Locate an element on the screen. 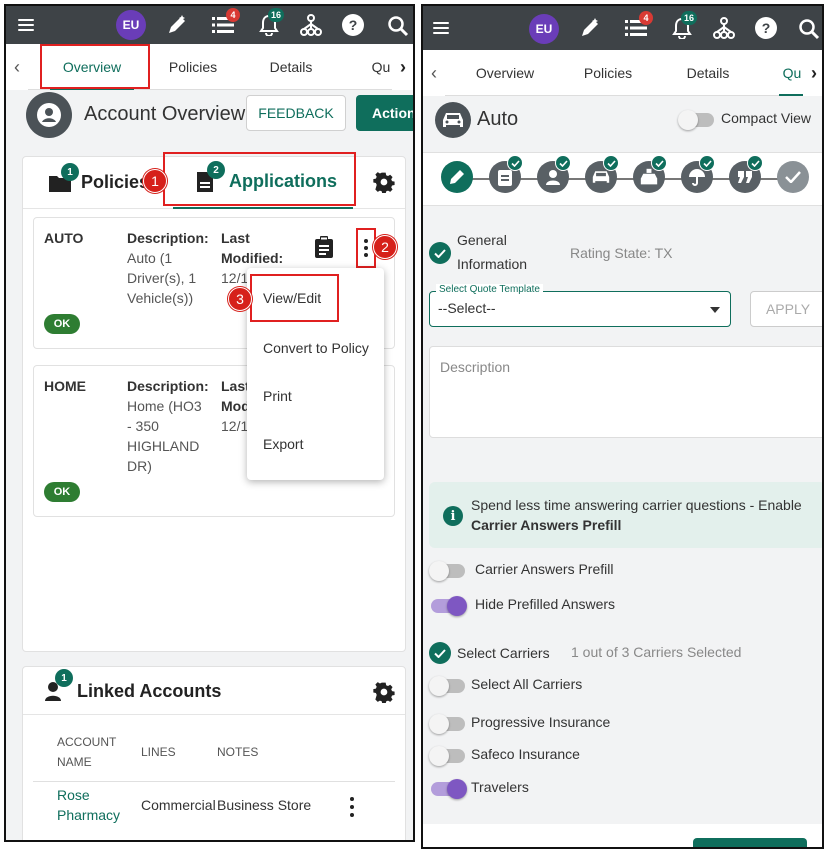 This screenshot has height=853, width=828. notifications-badge: 16 is located at coordinates (276, 15).